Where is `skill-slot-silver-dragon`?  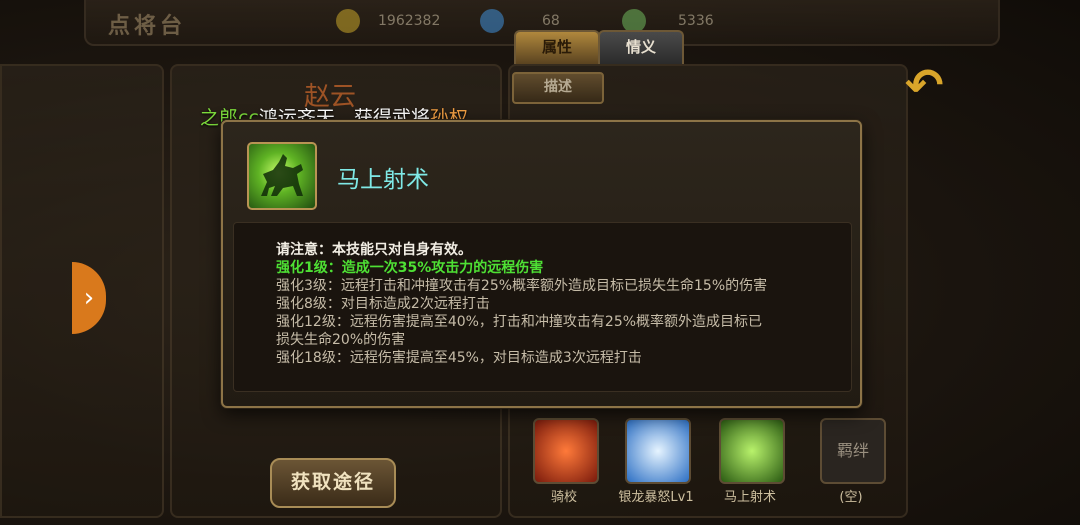
skill-slot-silver-dragon is located at coordinates (658, 451).